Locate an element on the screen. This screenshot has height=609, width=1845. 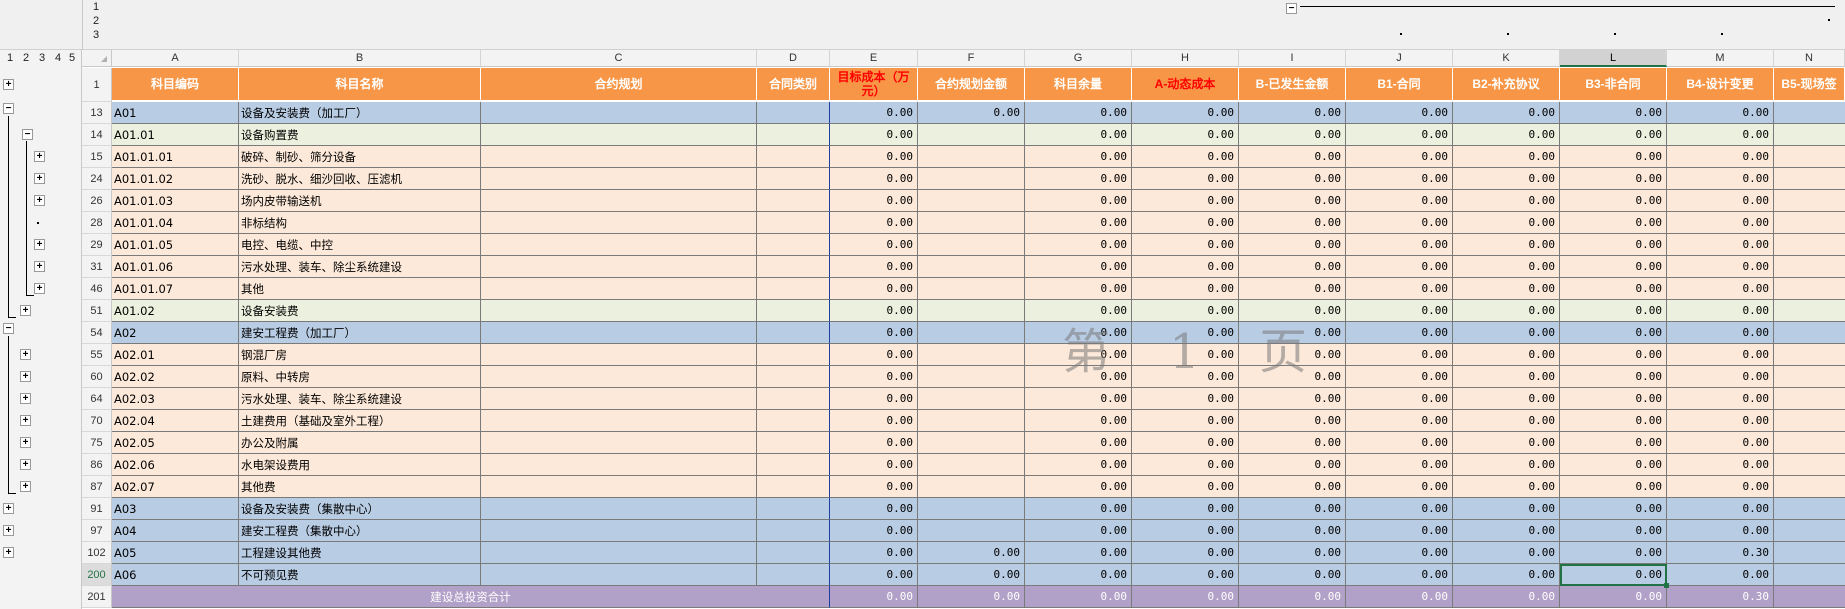
row-number: 70 is located at coordinates (97, 421).